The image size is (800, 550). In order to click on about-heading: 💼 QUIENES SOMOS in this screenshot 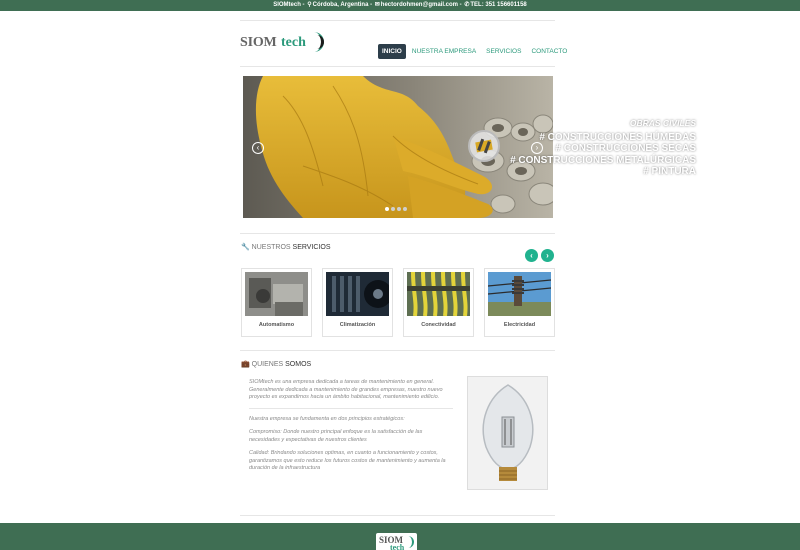, I will do `click(276, 364)`.